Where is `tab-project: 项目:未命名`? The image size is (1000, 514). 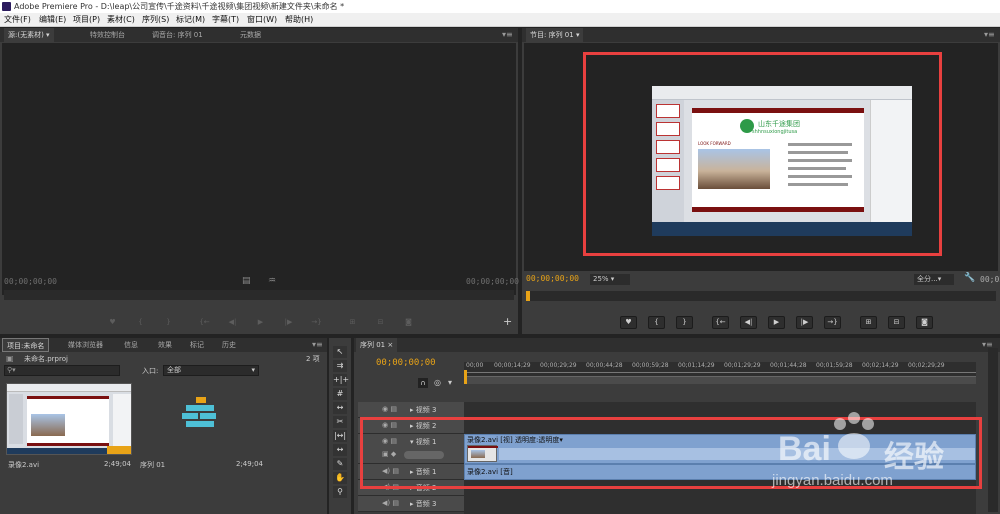 tab-project: 项目:未命名 is located at coordinates (26, 345).